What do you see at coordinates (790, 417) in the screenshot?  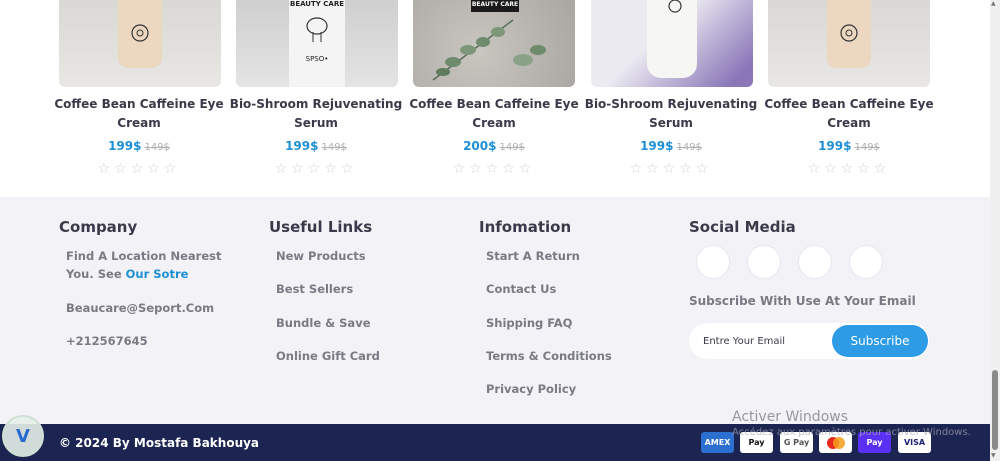 I see `windows-watermark-title: Activer Windows` at bounding box center [790, 417].